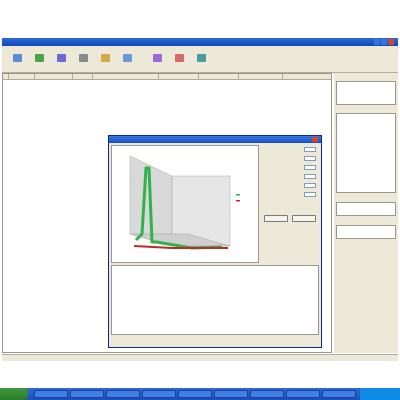  I want to click on status-bar, so click(200, 357).